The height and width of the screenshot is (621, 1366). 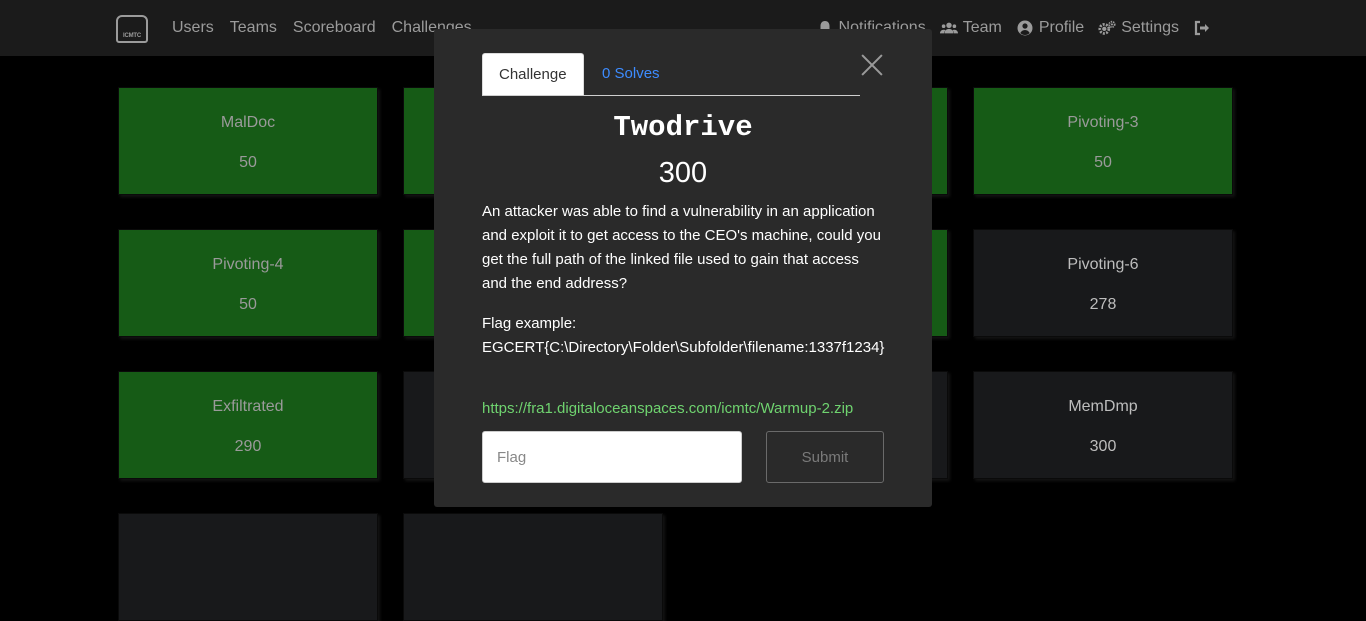 What do you see at coordinates (248, 425) in the screenshot?
I see `challenge-tile-exfiltrated: Exfiltrated 290` at bounding box center [248, 425].